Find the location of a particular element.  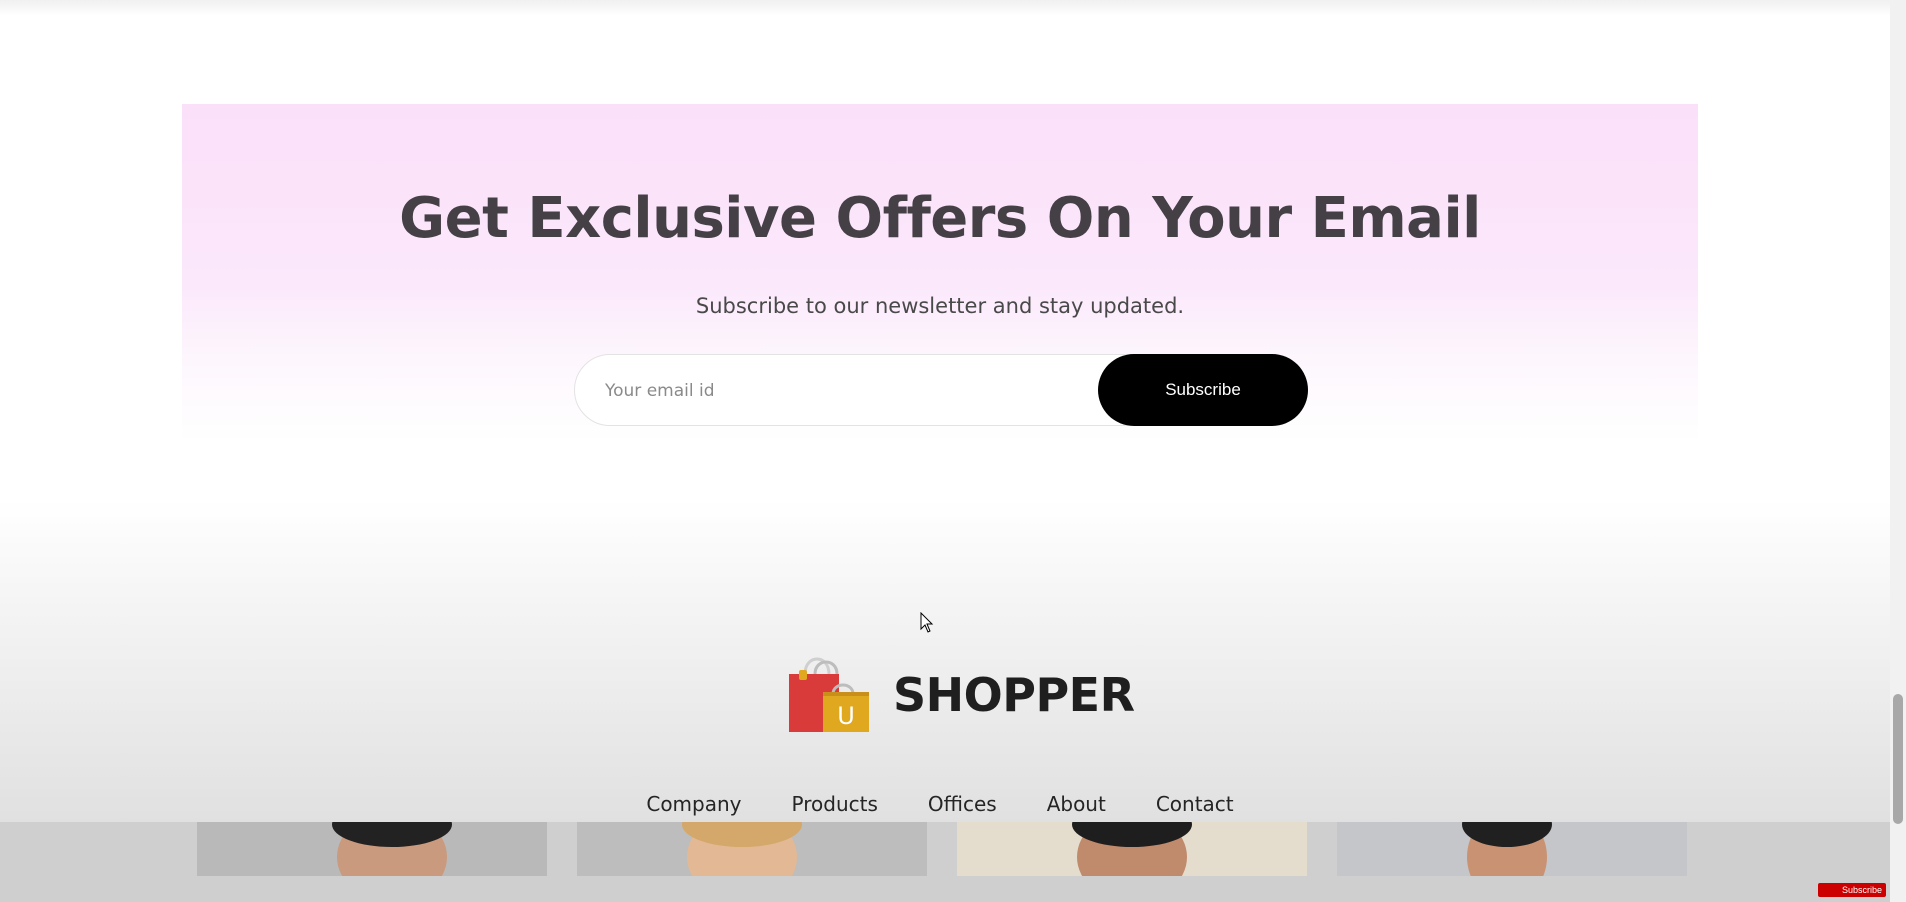

youtube-subscribe-badge: Subscribe is located at coordinates (1852, 890).